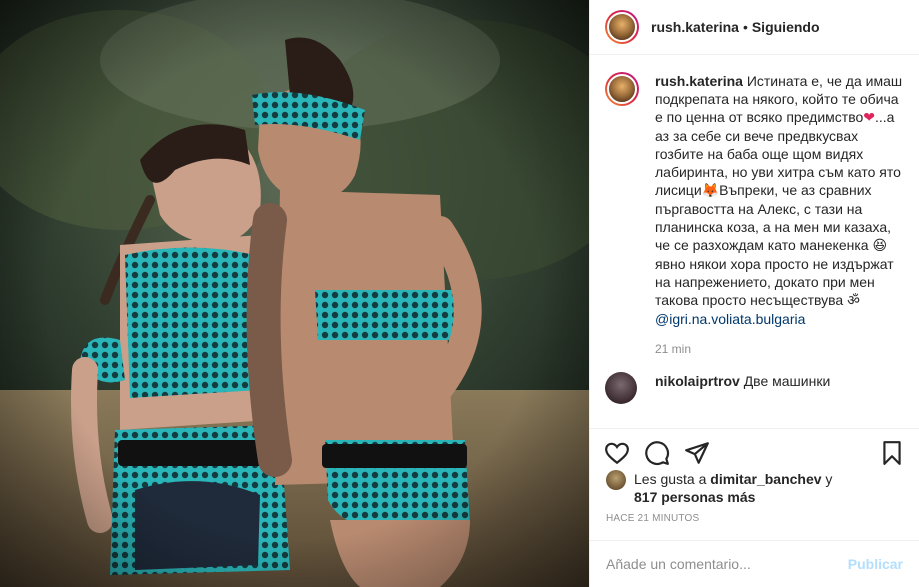  Describe the element at coordinates (653, 518) in the screenshot. I see `post-timestamp: HACE 21 MINUTOS` at that location.